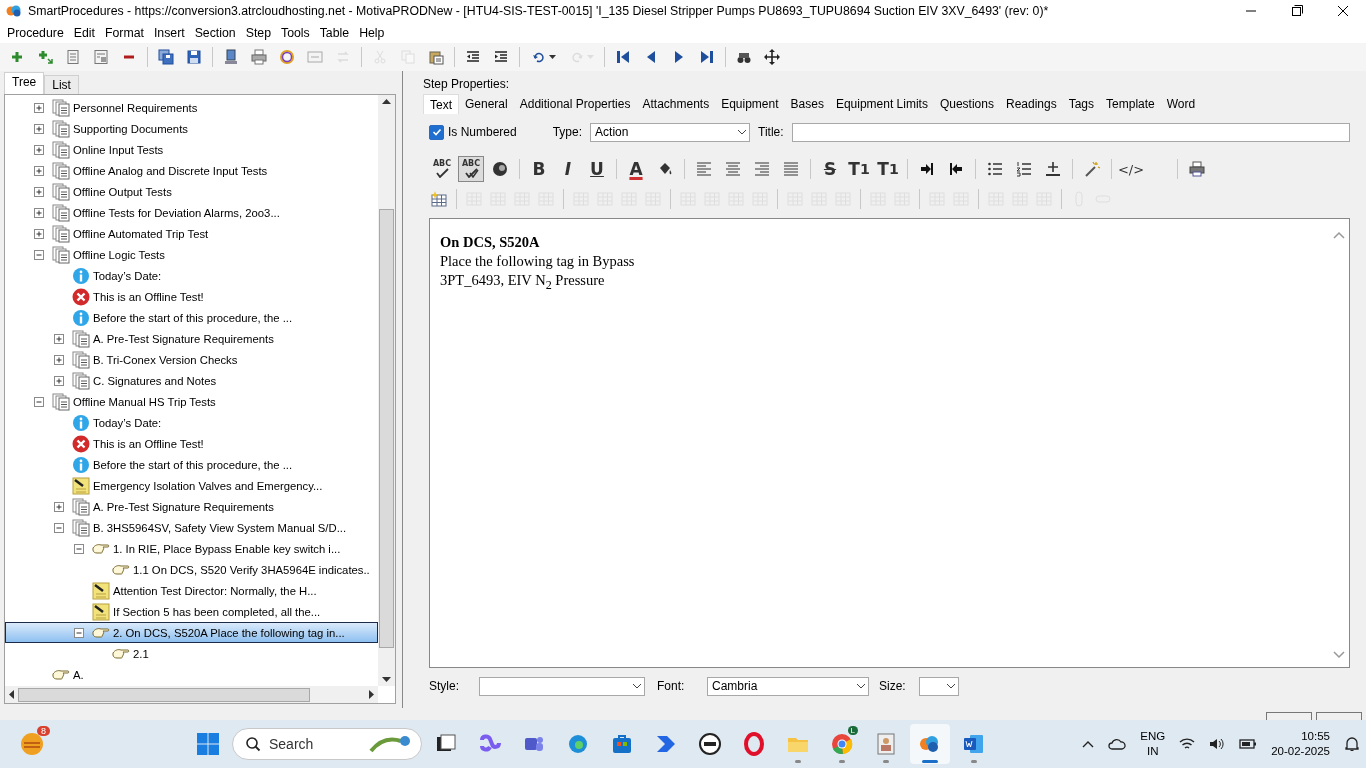 The width and height of the screenshot is (1366, 768). I want to click on menu-item: Step, so click(258, 32).